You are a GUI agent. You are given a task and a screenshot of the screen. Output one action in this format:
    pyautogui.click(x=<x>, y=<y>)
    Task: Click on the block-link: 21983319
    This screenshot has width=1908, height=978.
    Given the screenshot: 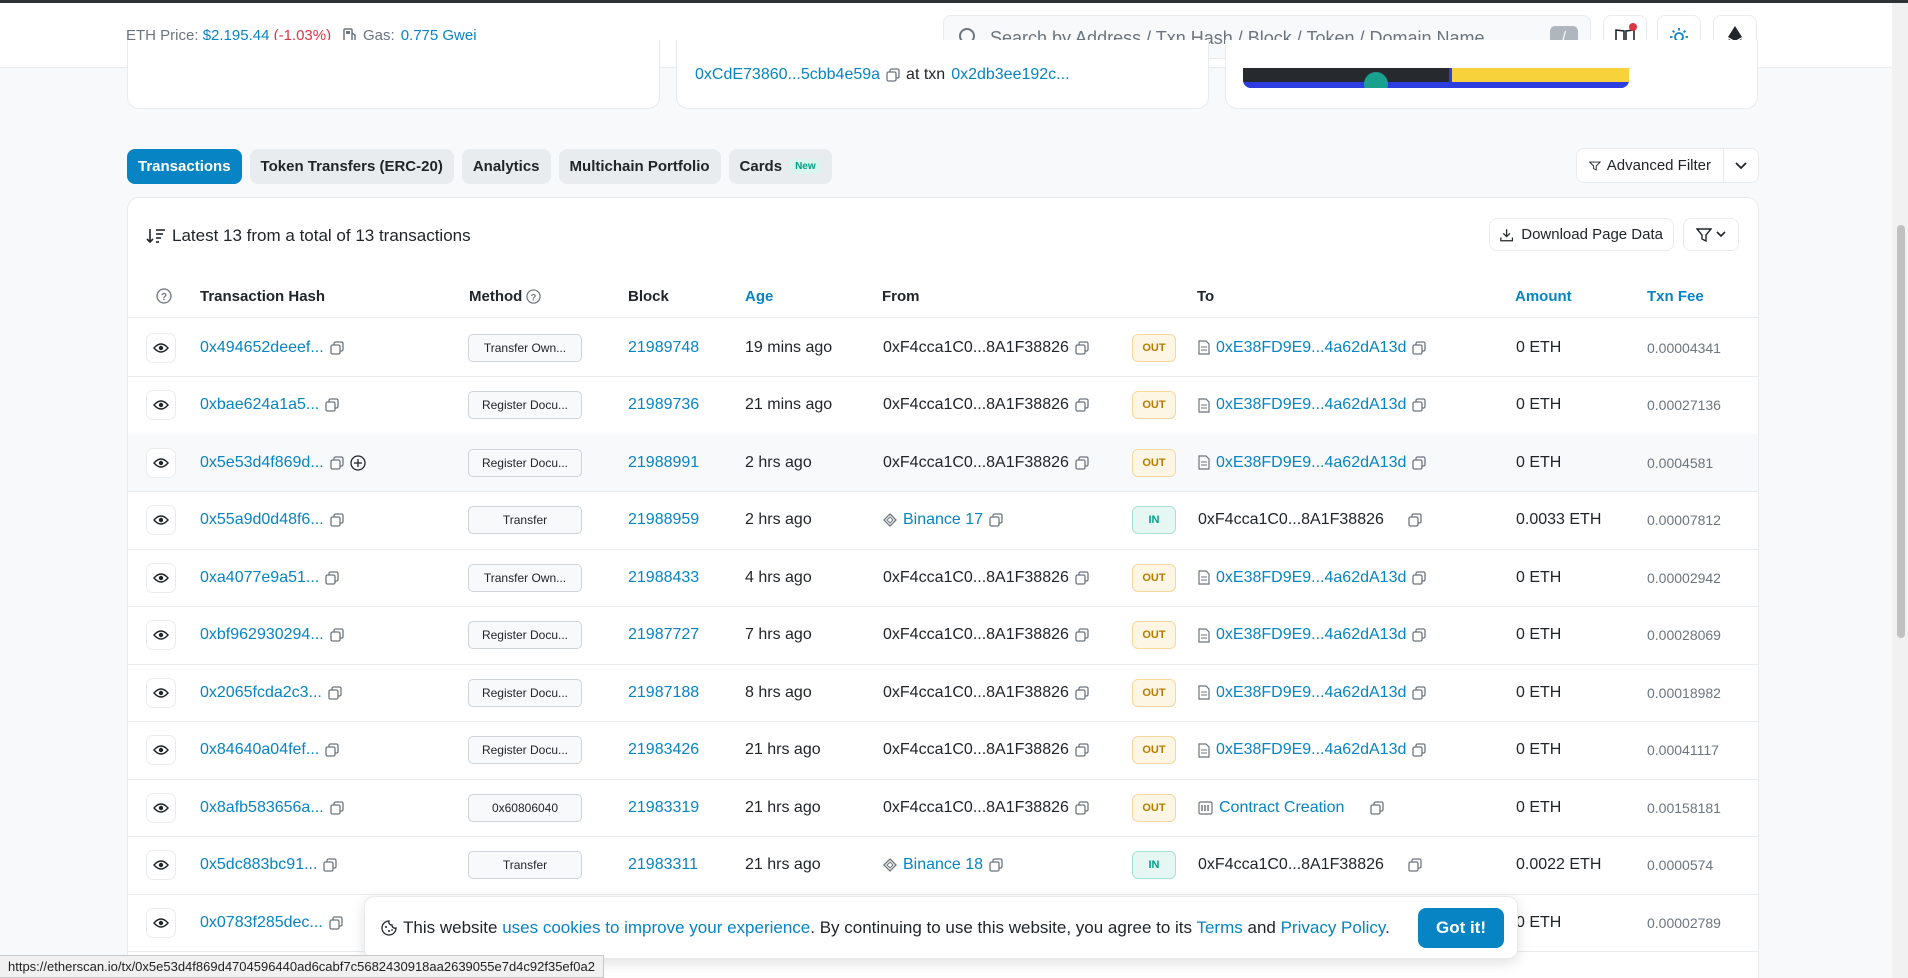 What is the action you would take?
    pyautogui.click(x=663, y=808)
    